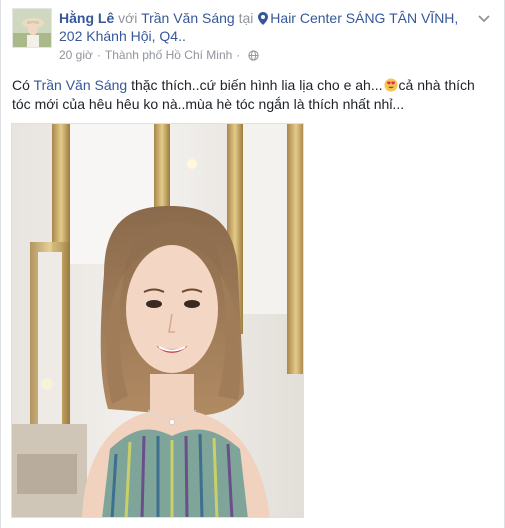  Describe the element at coordinates (188, 18) in the screenshot. I see `tagged-friend: Trần Văn Sáng` at that location.